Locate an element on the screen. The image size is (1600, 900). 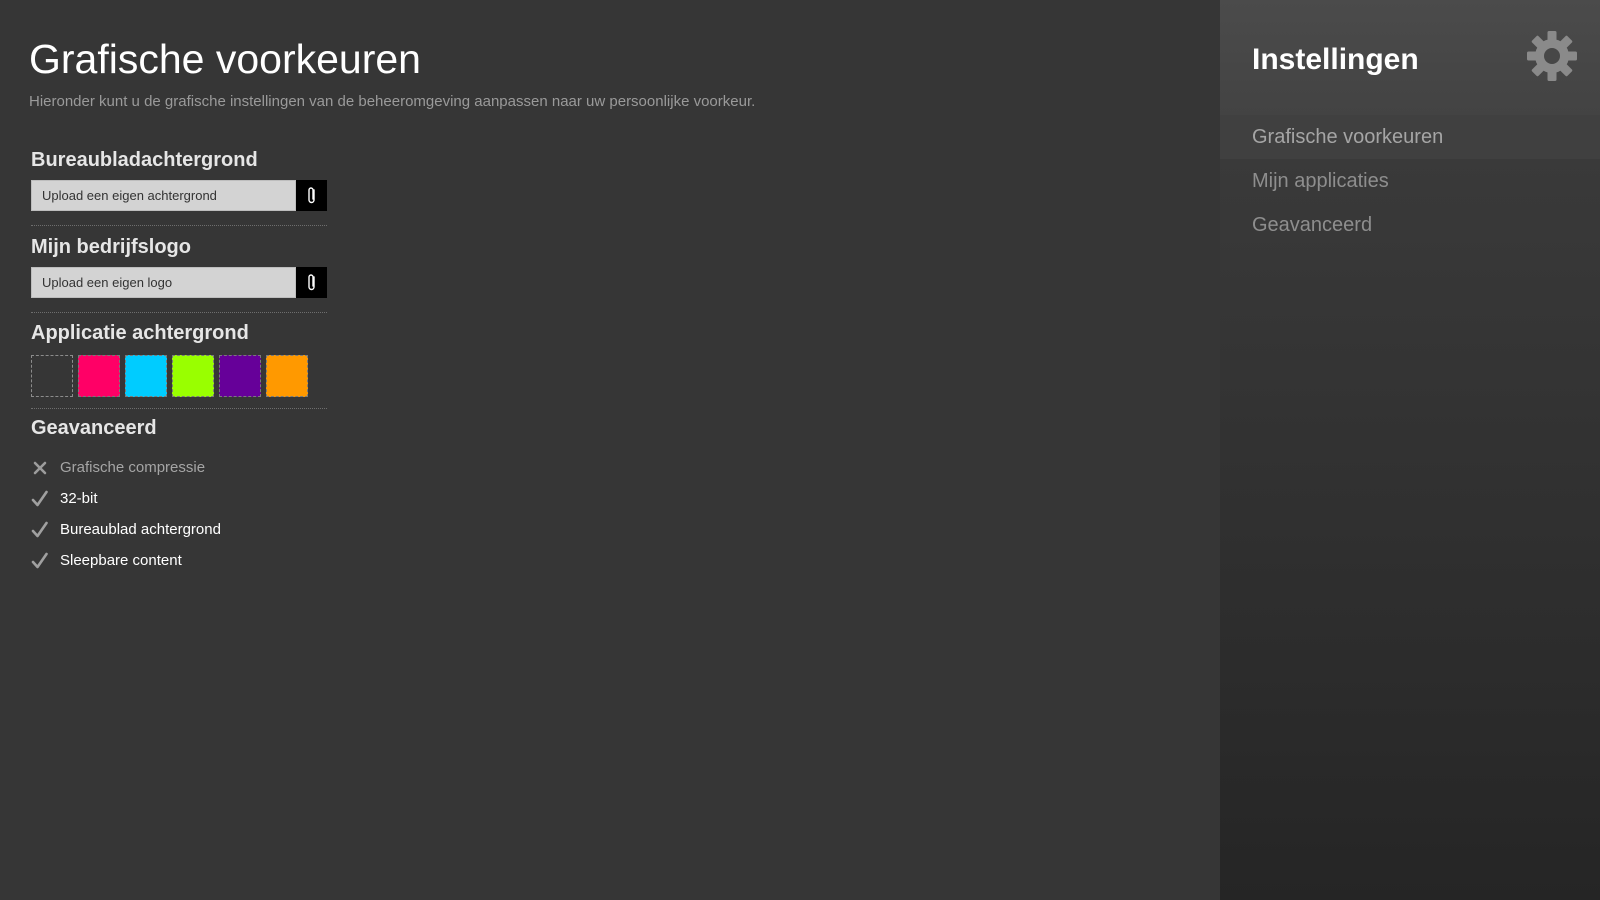
logo-upload is located at coordinates (179, 282).